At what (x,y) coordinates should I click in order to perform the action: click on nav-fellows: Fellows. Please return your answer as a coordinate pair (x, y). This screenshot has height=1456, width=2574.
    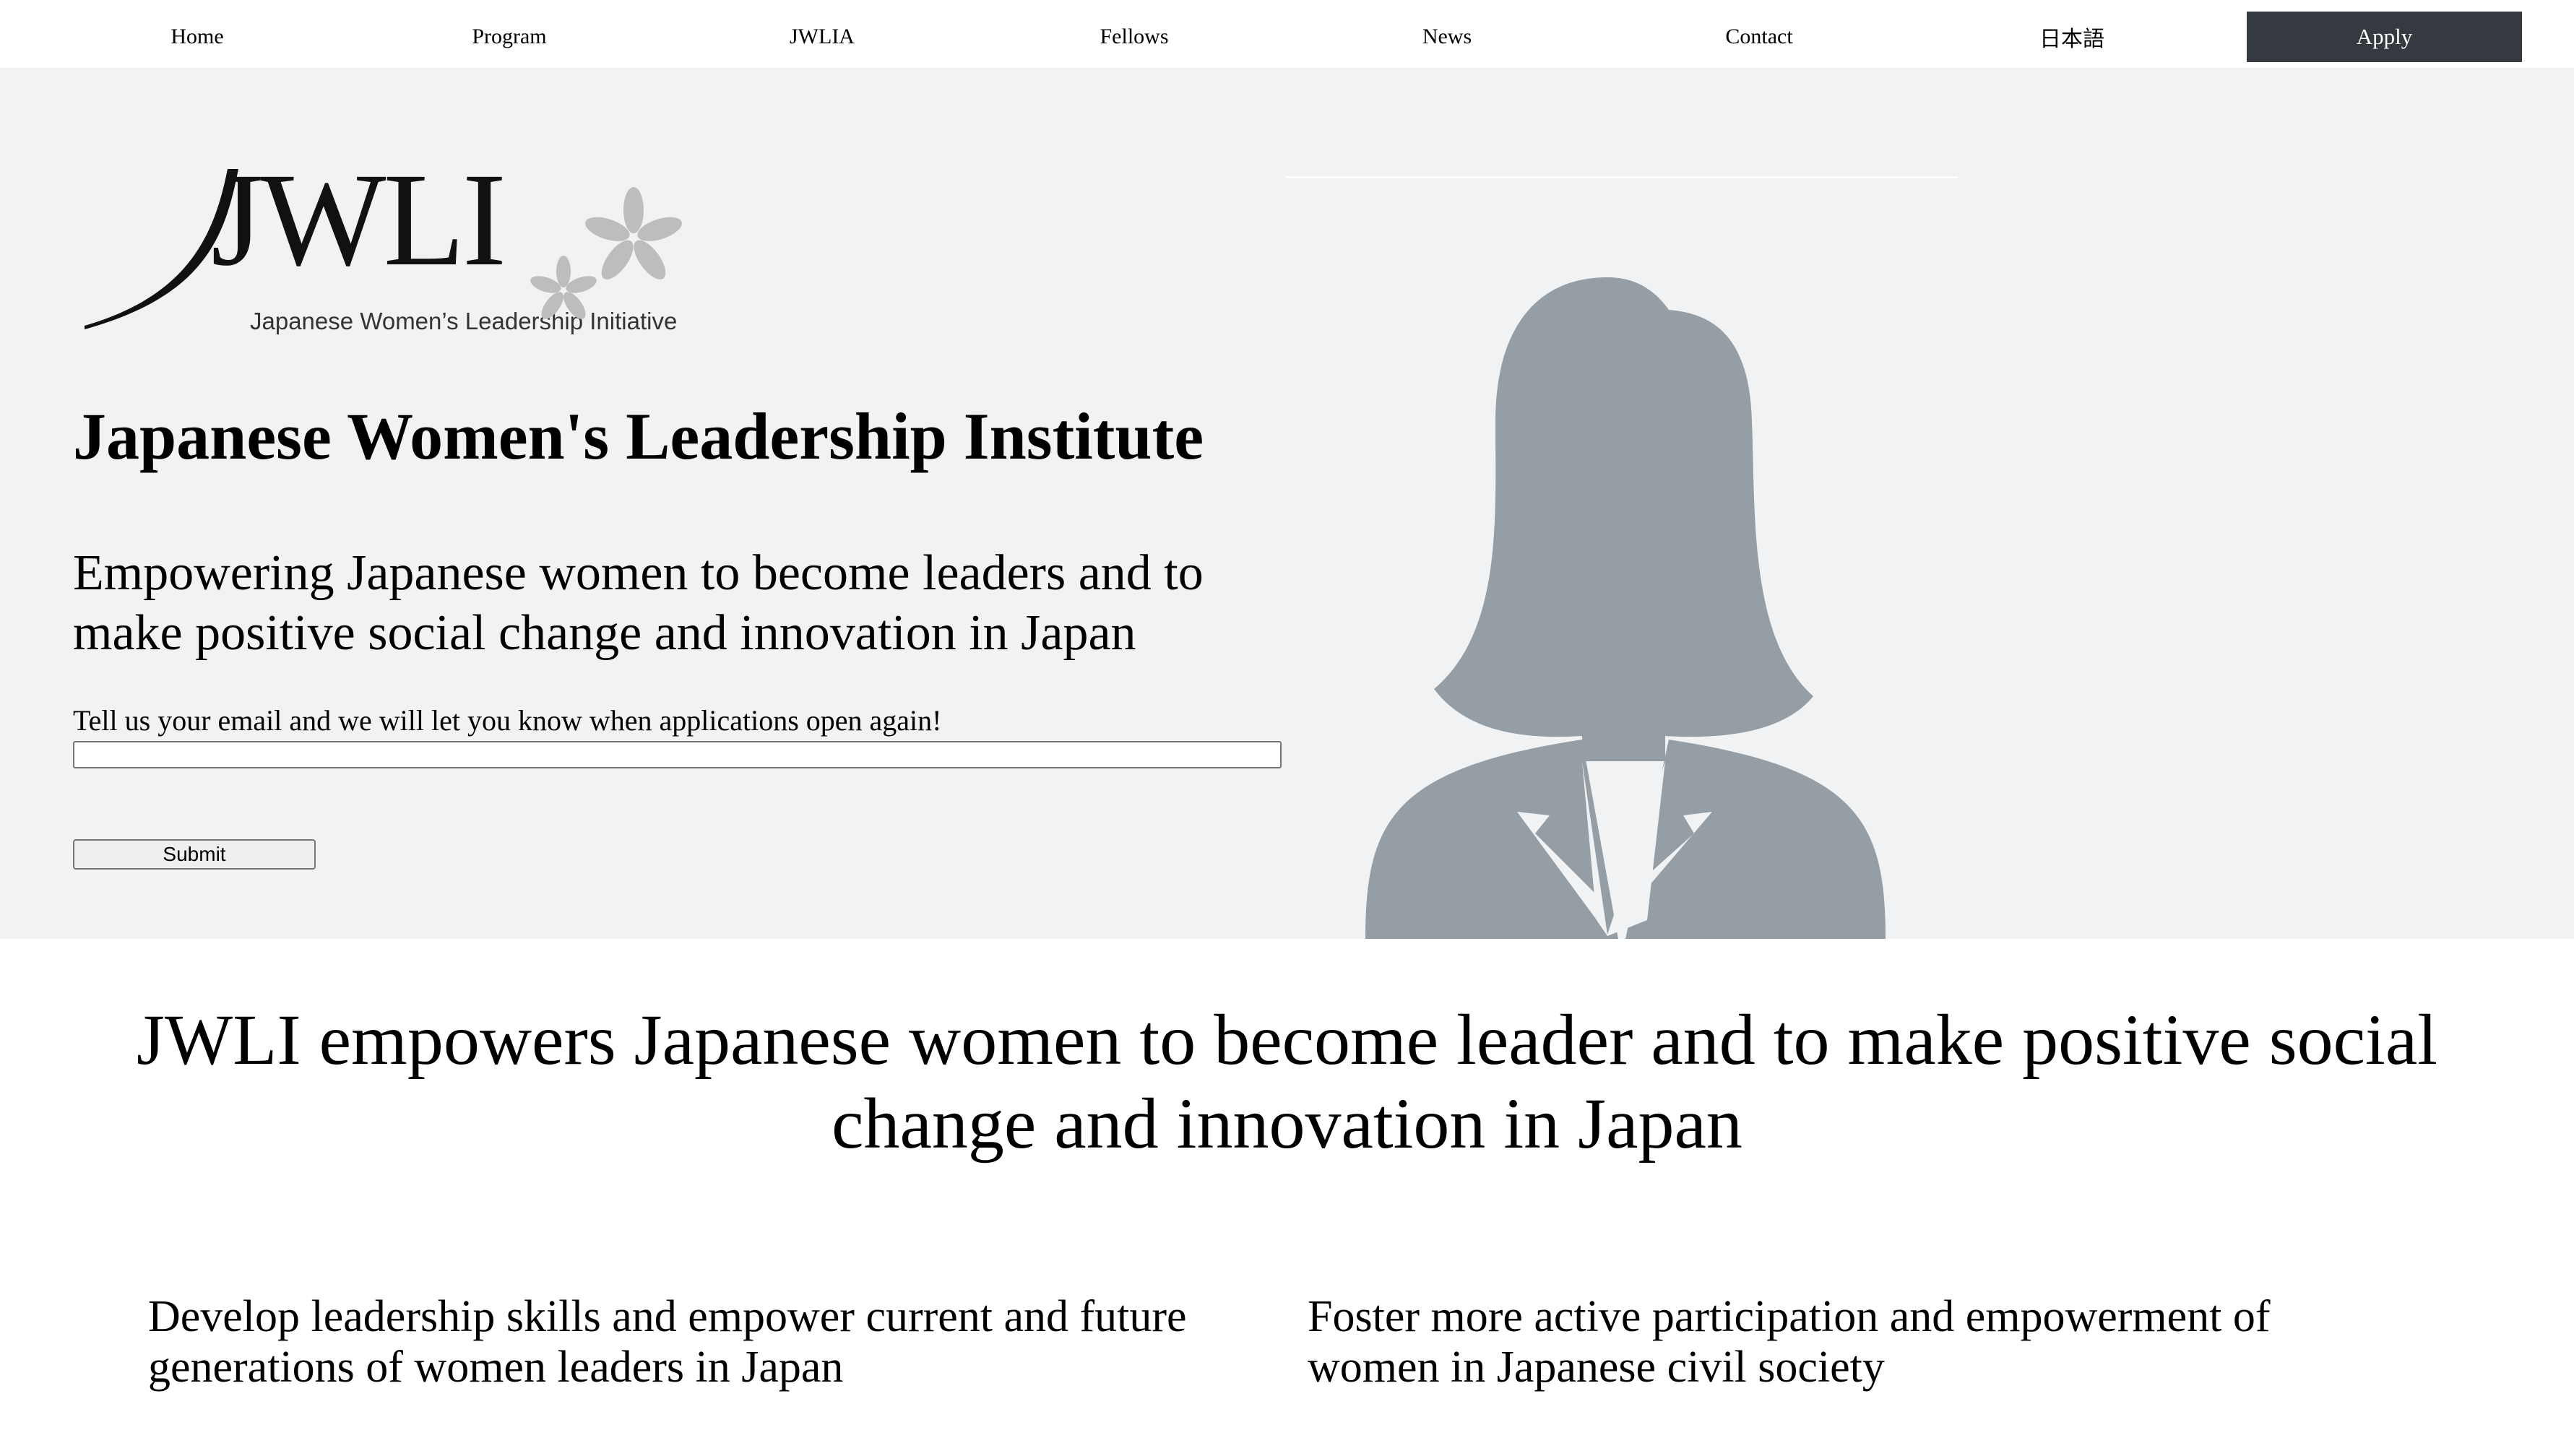
    Looking at the image, I should click on (1134, 37).